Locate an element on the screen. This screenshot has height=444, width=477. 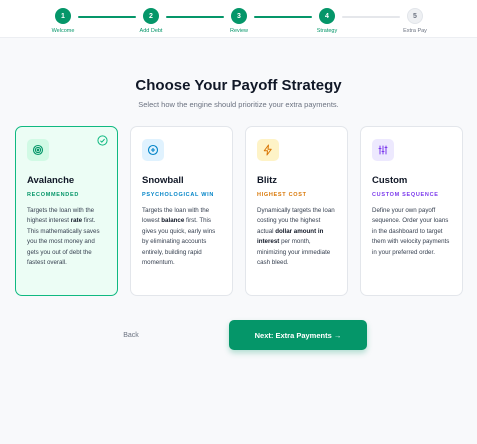
plus-circle-icon is located at coordinates (153, 150).